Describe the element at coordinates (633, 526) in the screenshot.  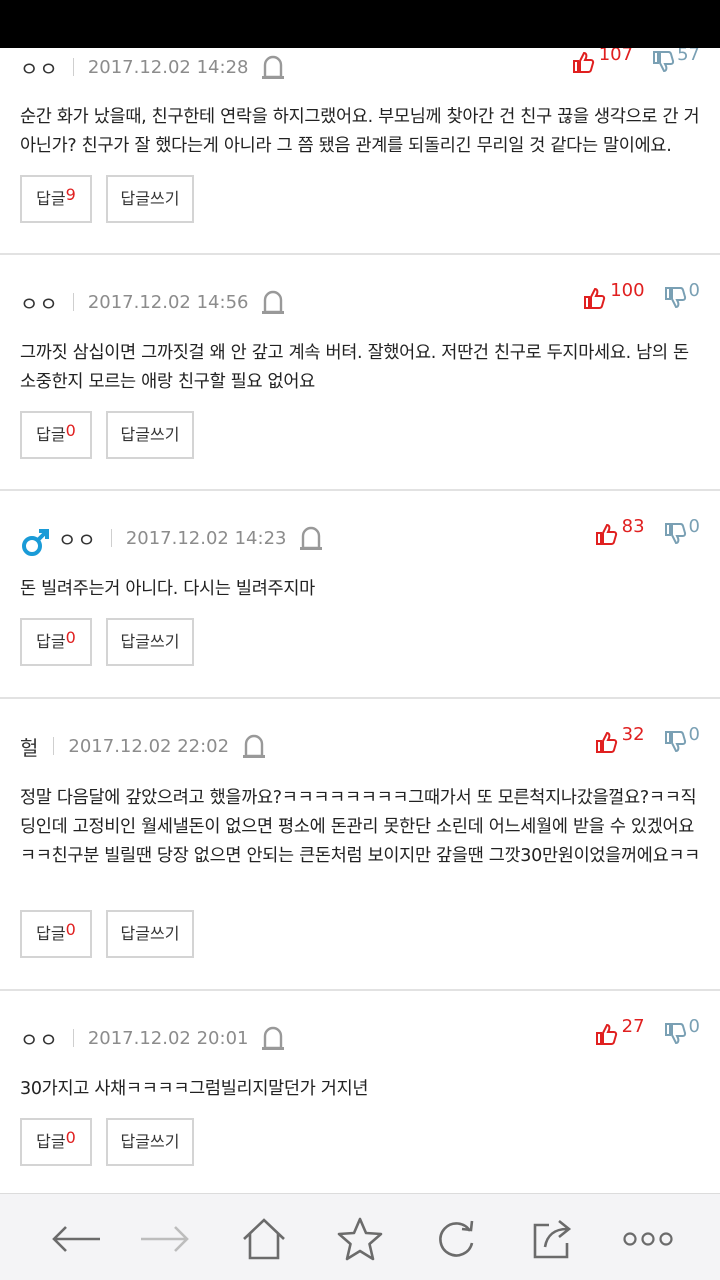
I see `upvote-count: 83` at that location.